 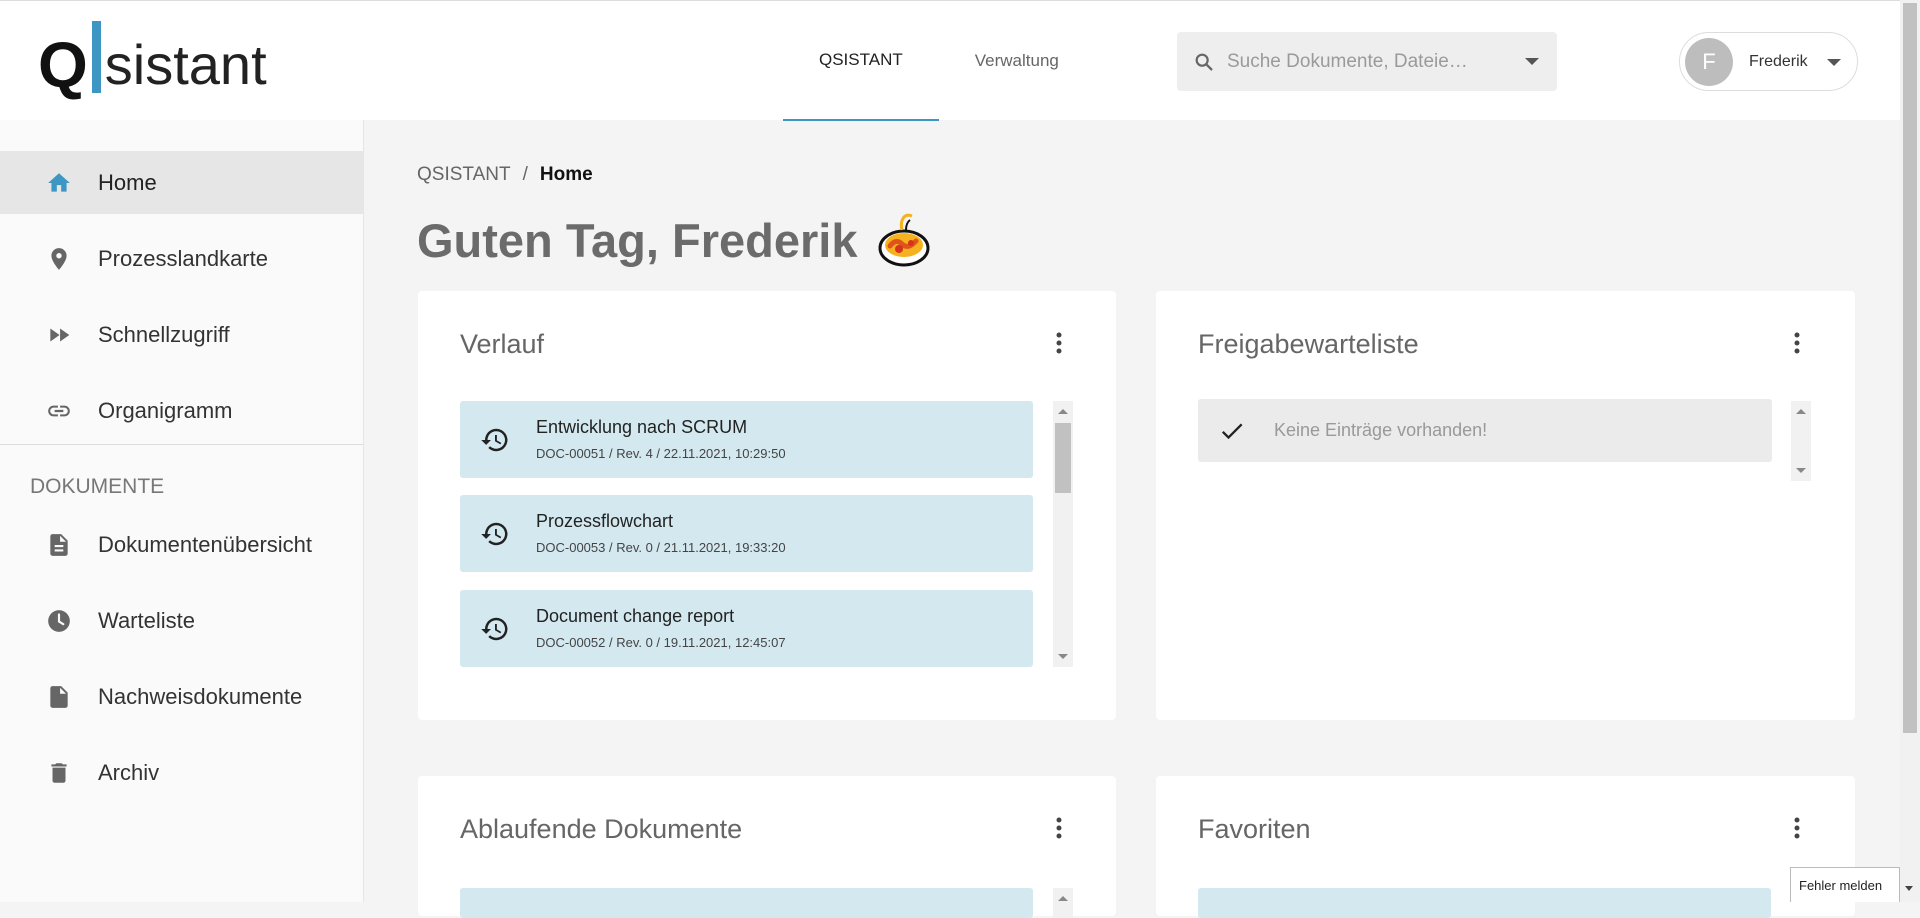 What do you see at coordinates (1017, 61) in the screenshot?
I see `tab-verwaltung: Verwaltung` at bounding box center [1017, 61].